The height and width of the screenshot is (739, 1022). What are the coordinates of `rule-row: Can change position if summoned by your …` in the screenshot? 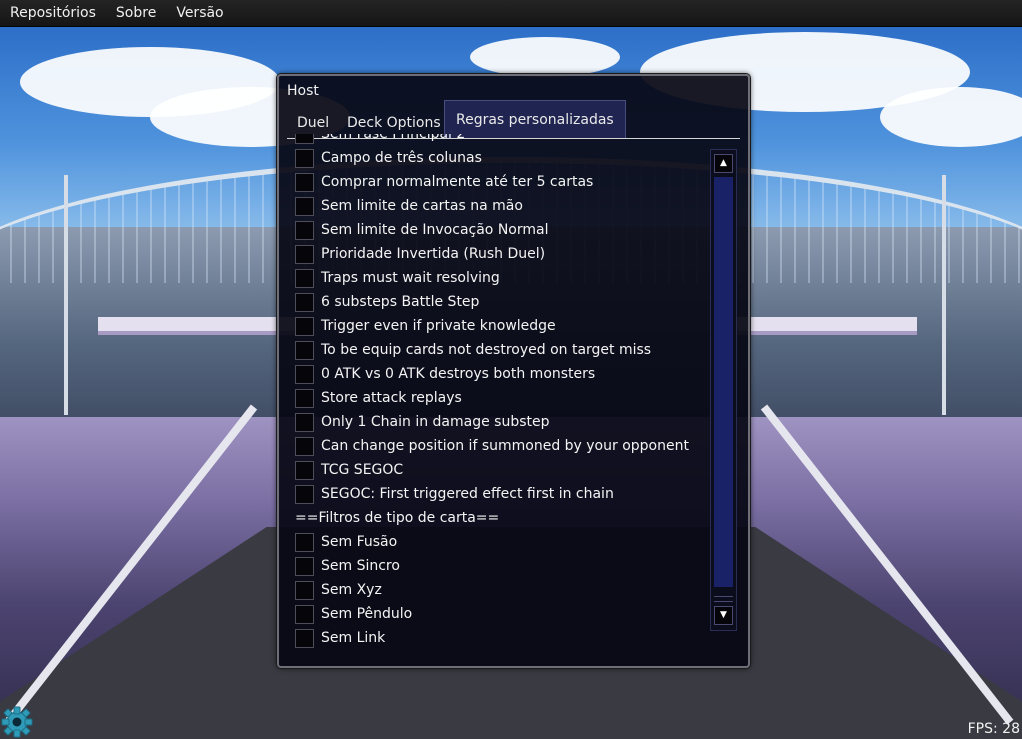 It's located at (502, 446).